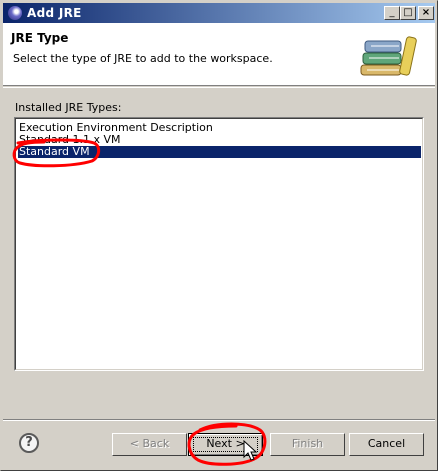  Describe the element at coordinates (386, 444) in the screenshot. I see `cancel-button: Cancel` at that location.